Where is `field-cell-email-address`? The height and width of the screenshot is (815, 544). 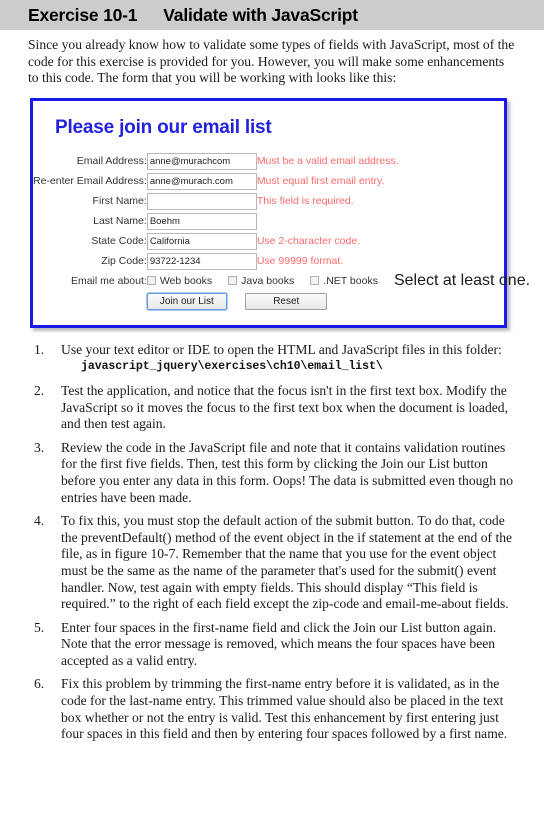
field-cell-email-address is located at coordinates (201, 161).